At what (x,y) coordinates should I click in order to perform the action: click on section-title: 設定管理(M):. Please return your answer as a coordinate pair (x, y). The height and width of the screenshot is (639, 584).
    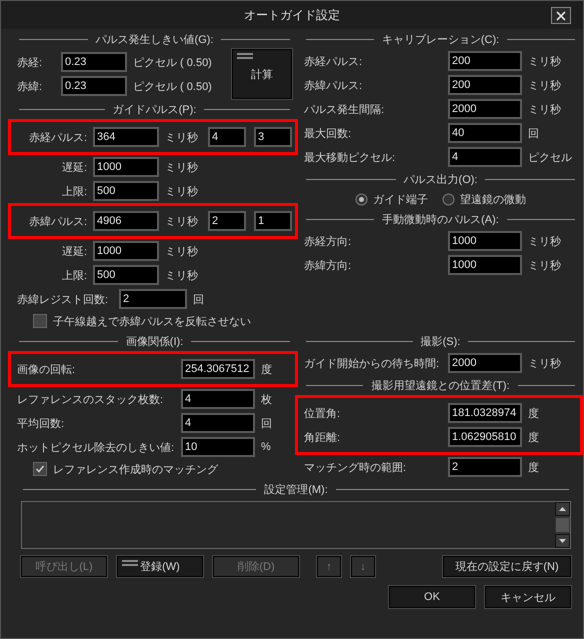
    Looking at the image, I should click on (296, 489).